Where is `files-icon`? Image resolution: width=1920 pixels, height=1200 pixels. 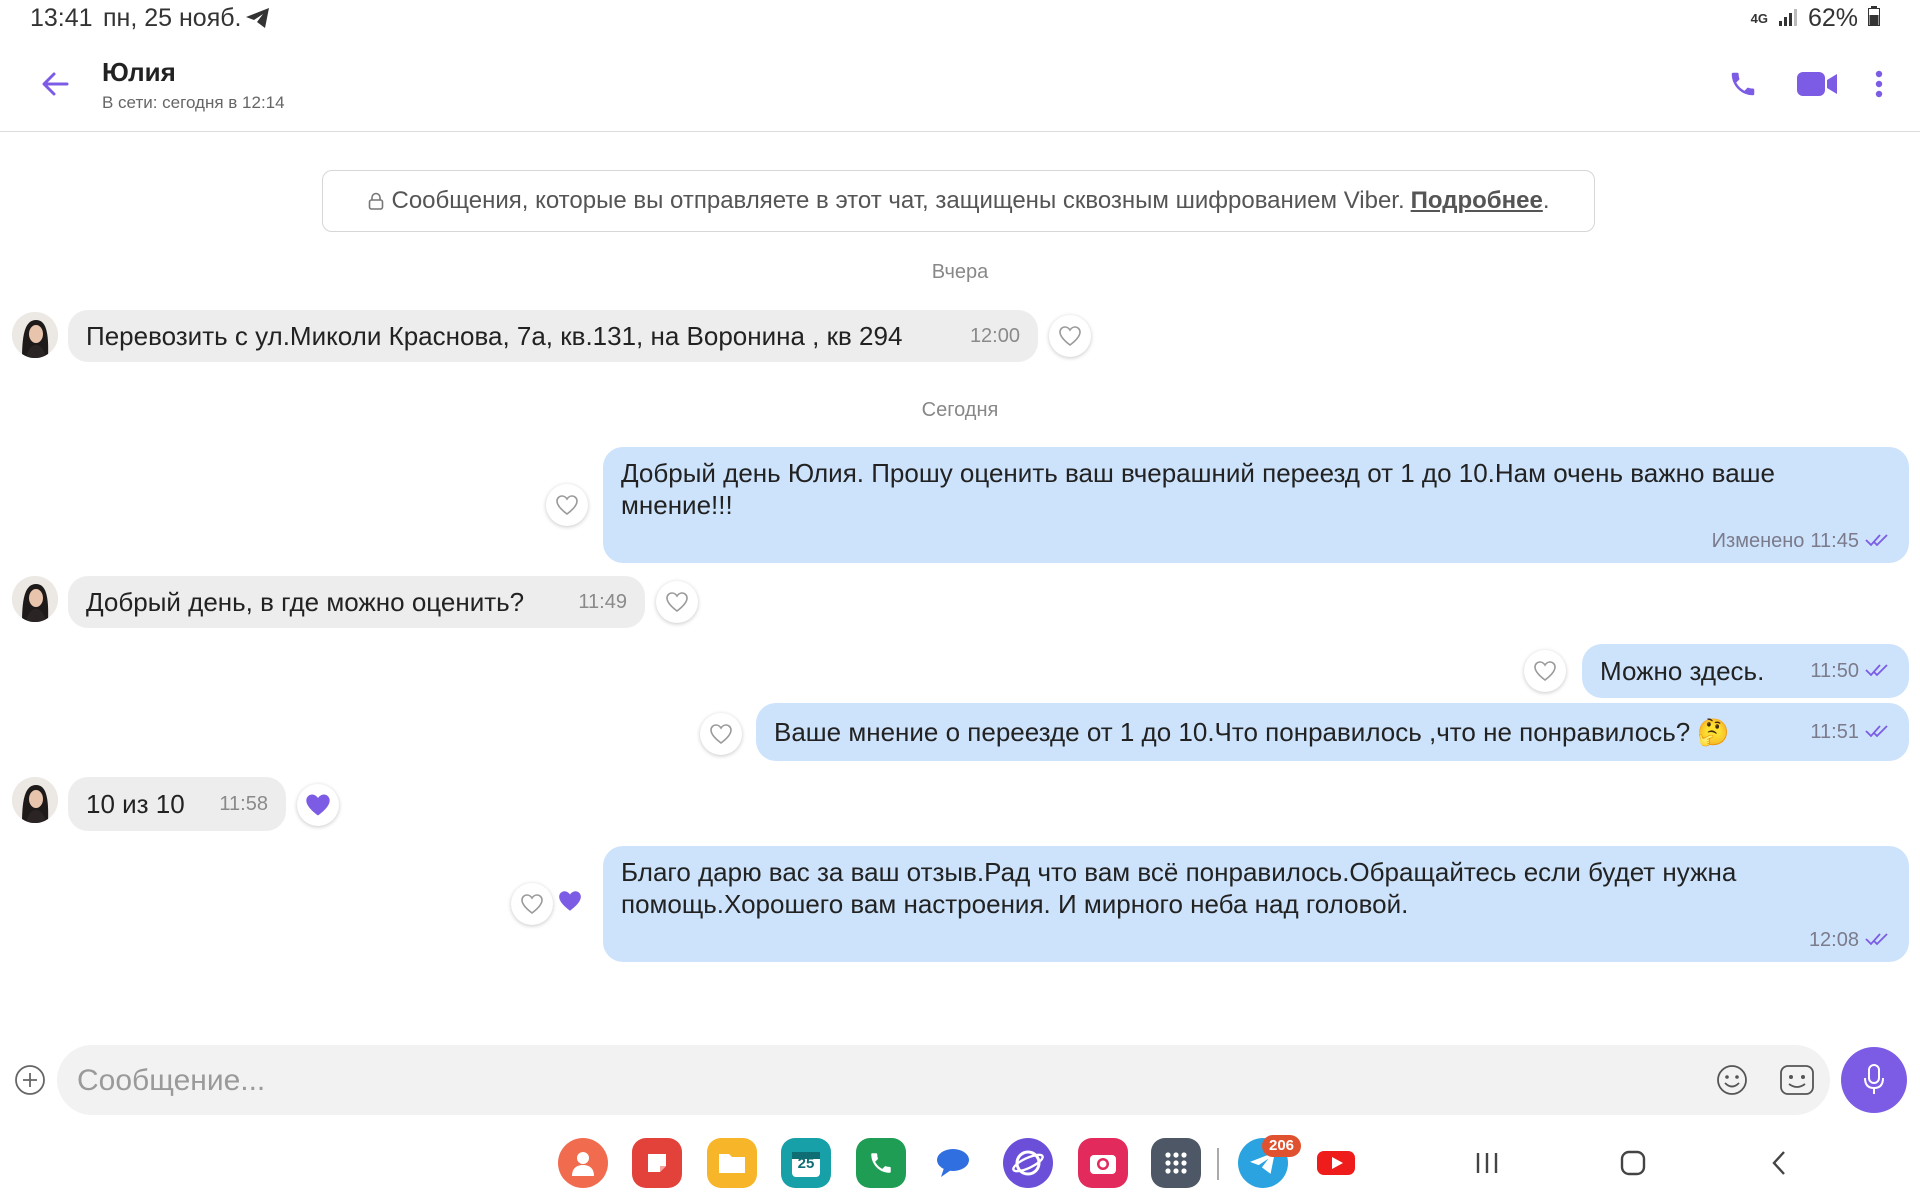 files-icon is located at coordinates (732, 1163).